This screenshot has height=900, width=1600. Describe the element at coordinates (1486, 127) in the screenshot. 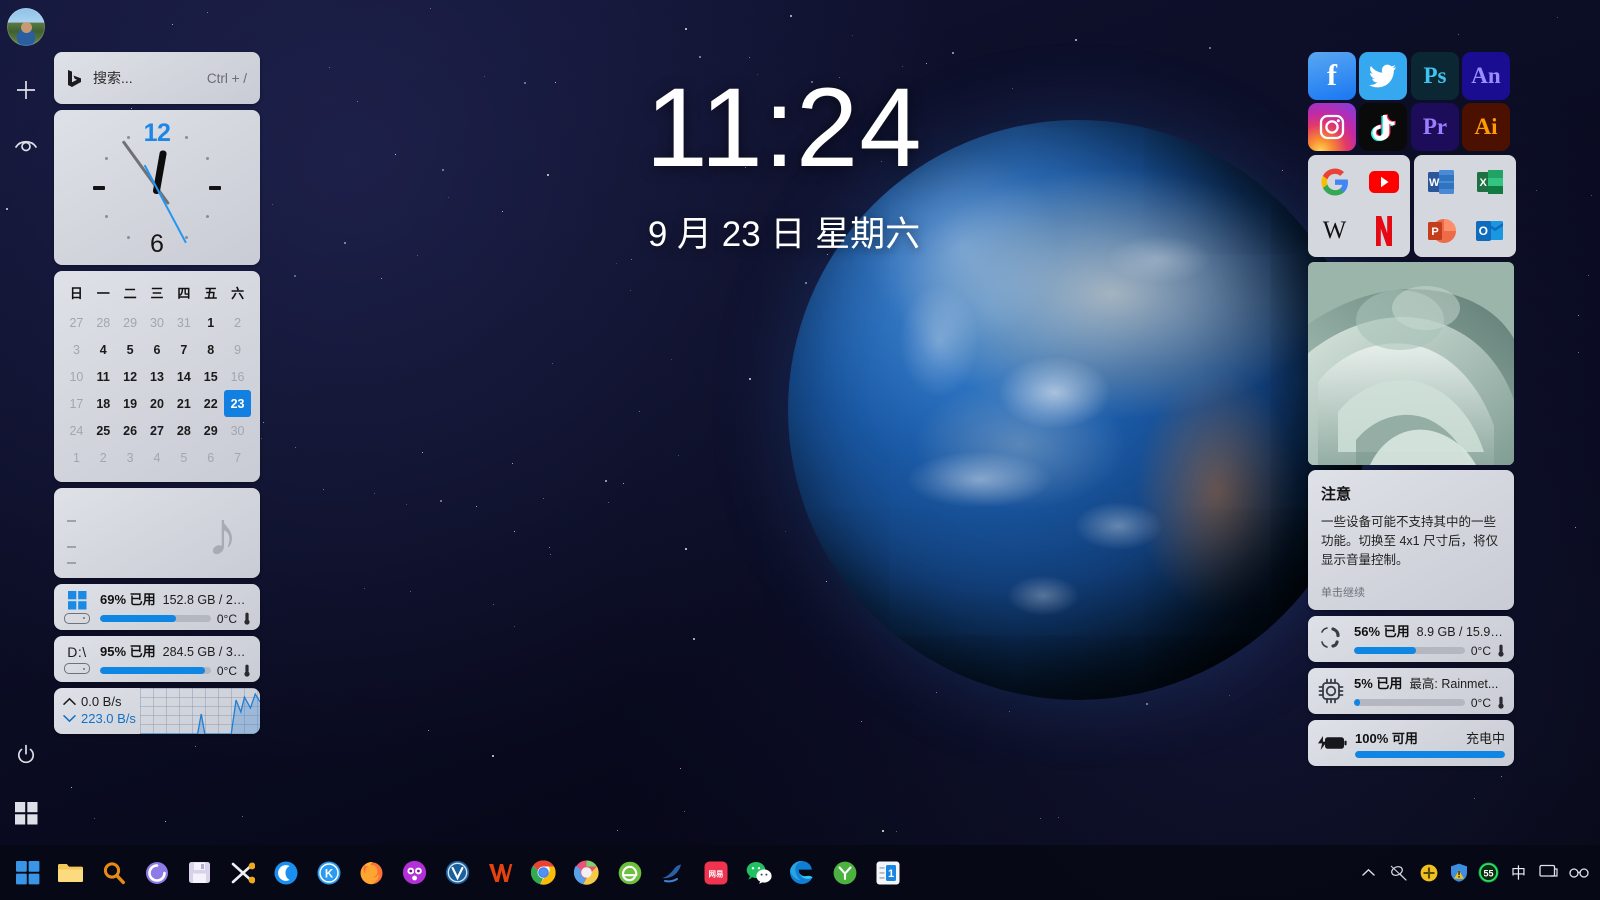

I see `illustrator-icon: Ai` at that location.